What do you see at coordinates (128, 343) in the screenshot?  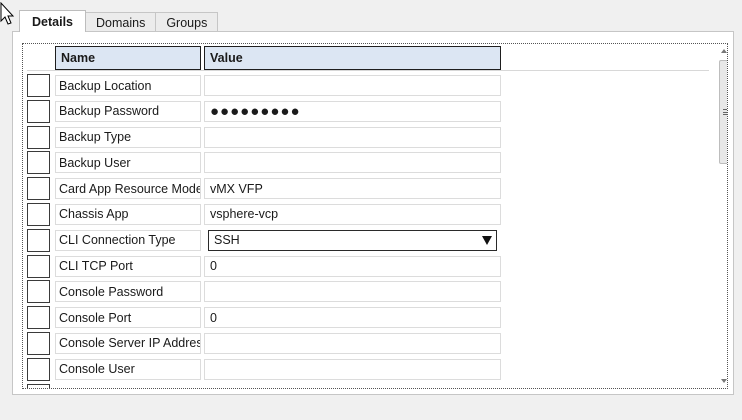 I see `attribute-name-cell: Console Server IP Address` at bounding box center [128, 343].